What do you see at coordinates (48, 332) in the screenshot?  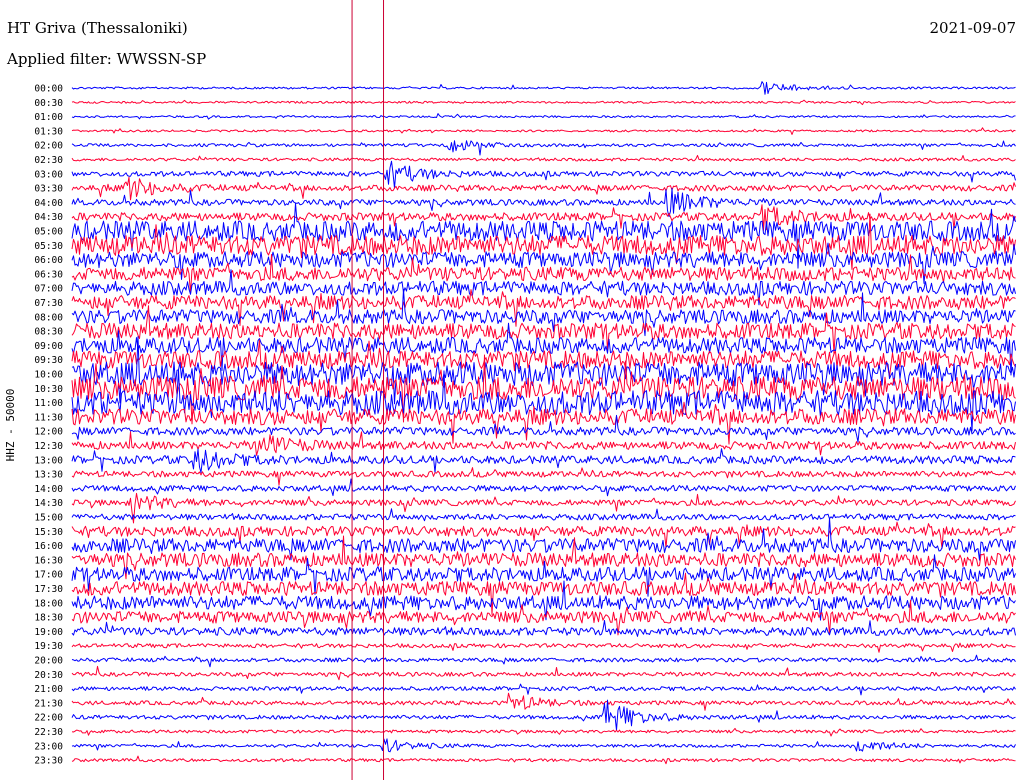 I see `row-label: 08:30` at bounding box center [48, 332].